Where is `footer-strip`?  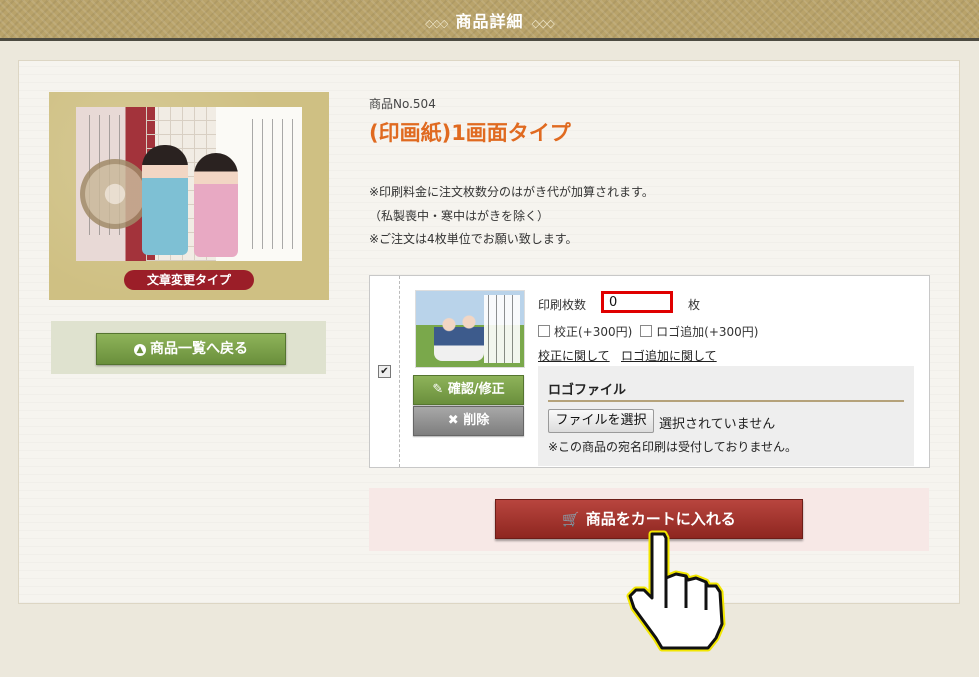 footer-strip is located at coordinates (489, 651).